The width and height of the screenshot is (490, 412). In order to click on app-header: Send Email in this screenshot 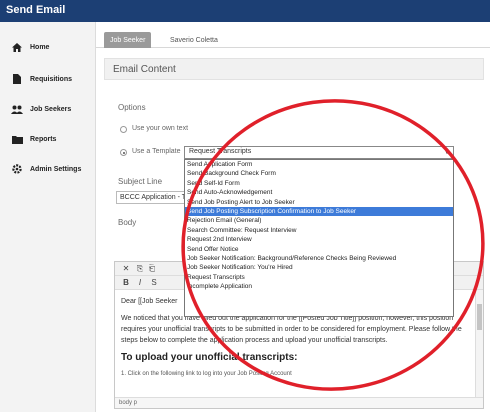, I will do `click(245, 11)`.